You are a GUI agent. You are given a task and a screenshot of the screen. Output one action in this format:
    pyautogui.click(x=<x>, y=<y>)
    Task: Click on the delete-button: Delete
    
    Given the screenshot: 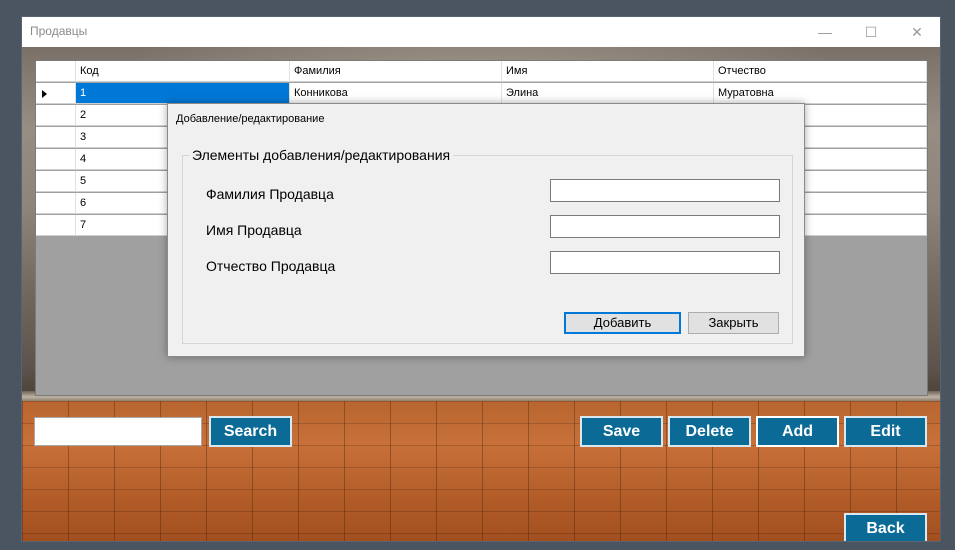 What is the action you would take?
    pyautogui.click(x=709, y=431)
    